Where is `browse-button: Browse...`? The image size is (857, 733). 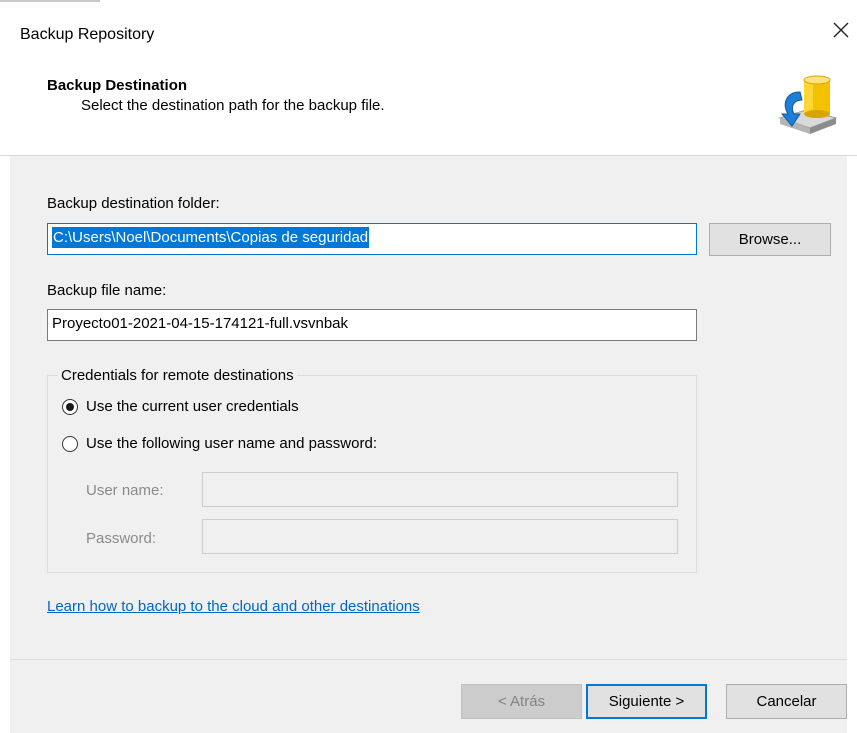 browse-button: Browse... is located at coordinates (770, 239).